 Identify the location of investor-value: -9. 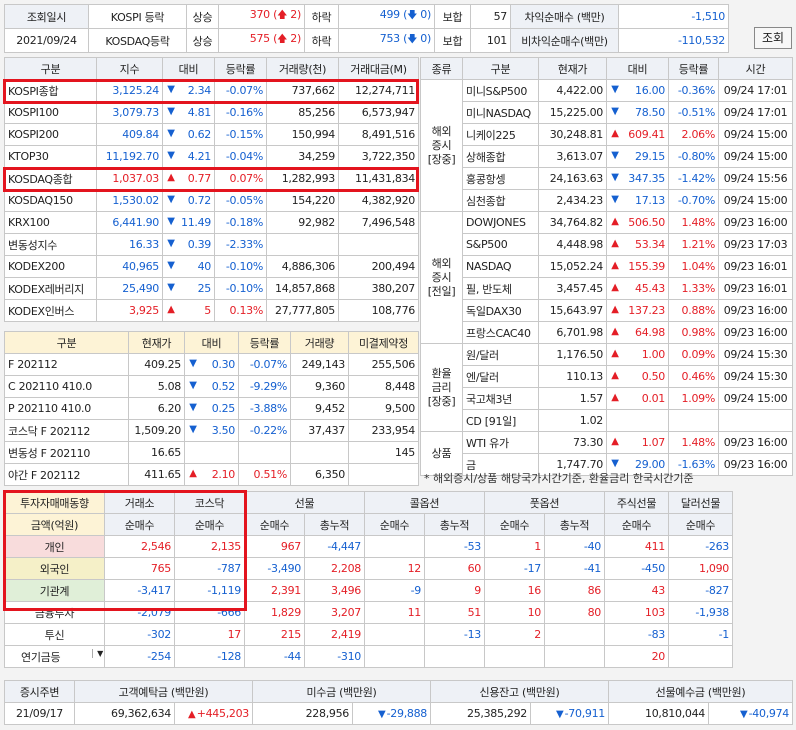
(394, 590).